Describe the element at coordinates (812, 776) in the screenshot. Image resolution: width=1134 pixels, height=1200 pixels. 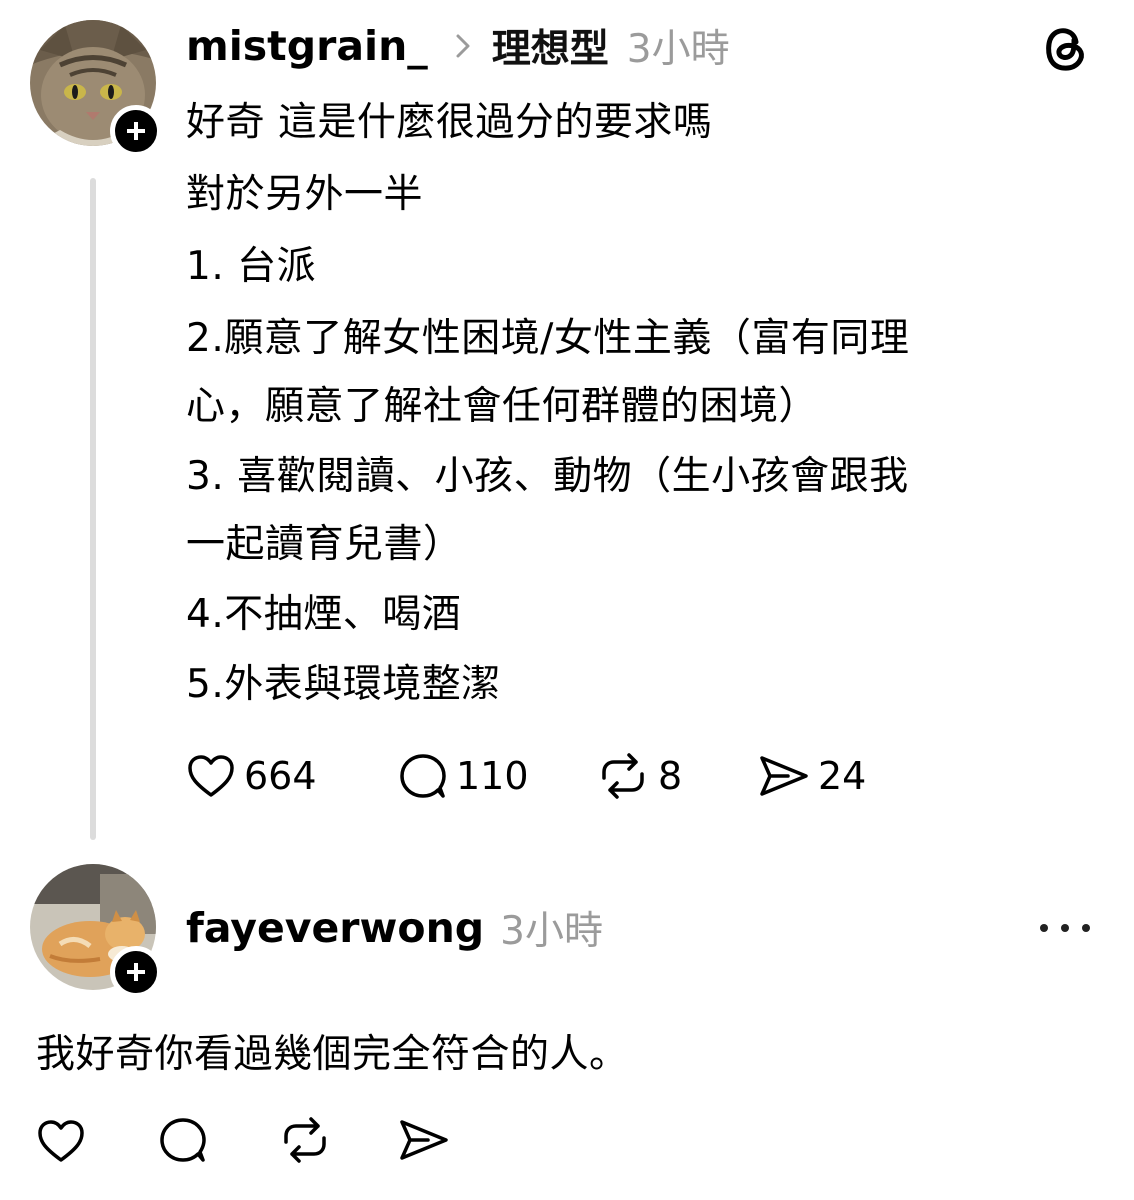
I see `share-button: 24` at that location.